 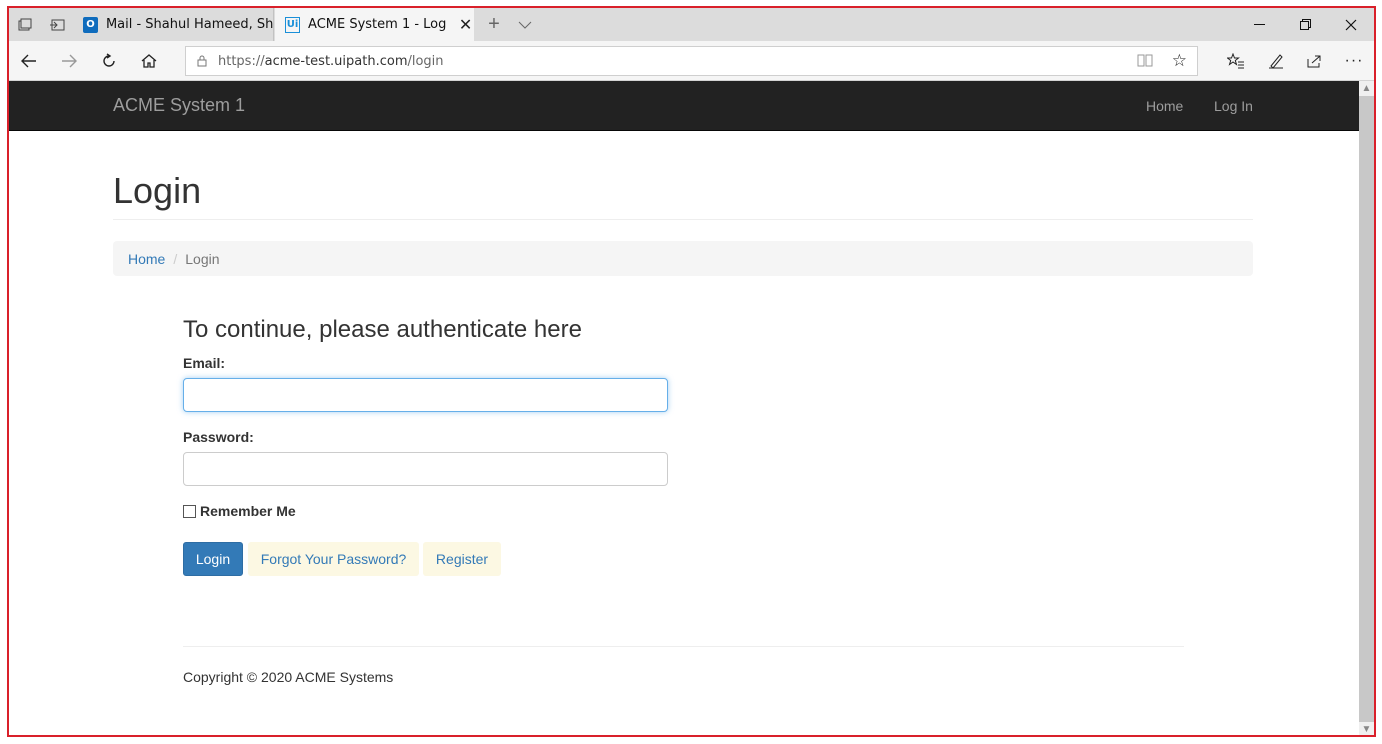 What do you see at coordinates (1351, 24) in the screenshot?
I see `close-window-icon` at bounding box center [1351, 24].